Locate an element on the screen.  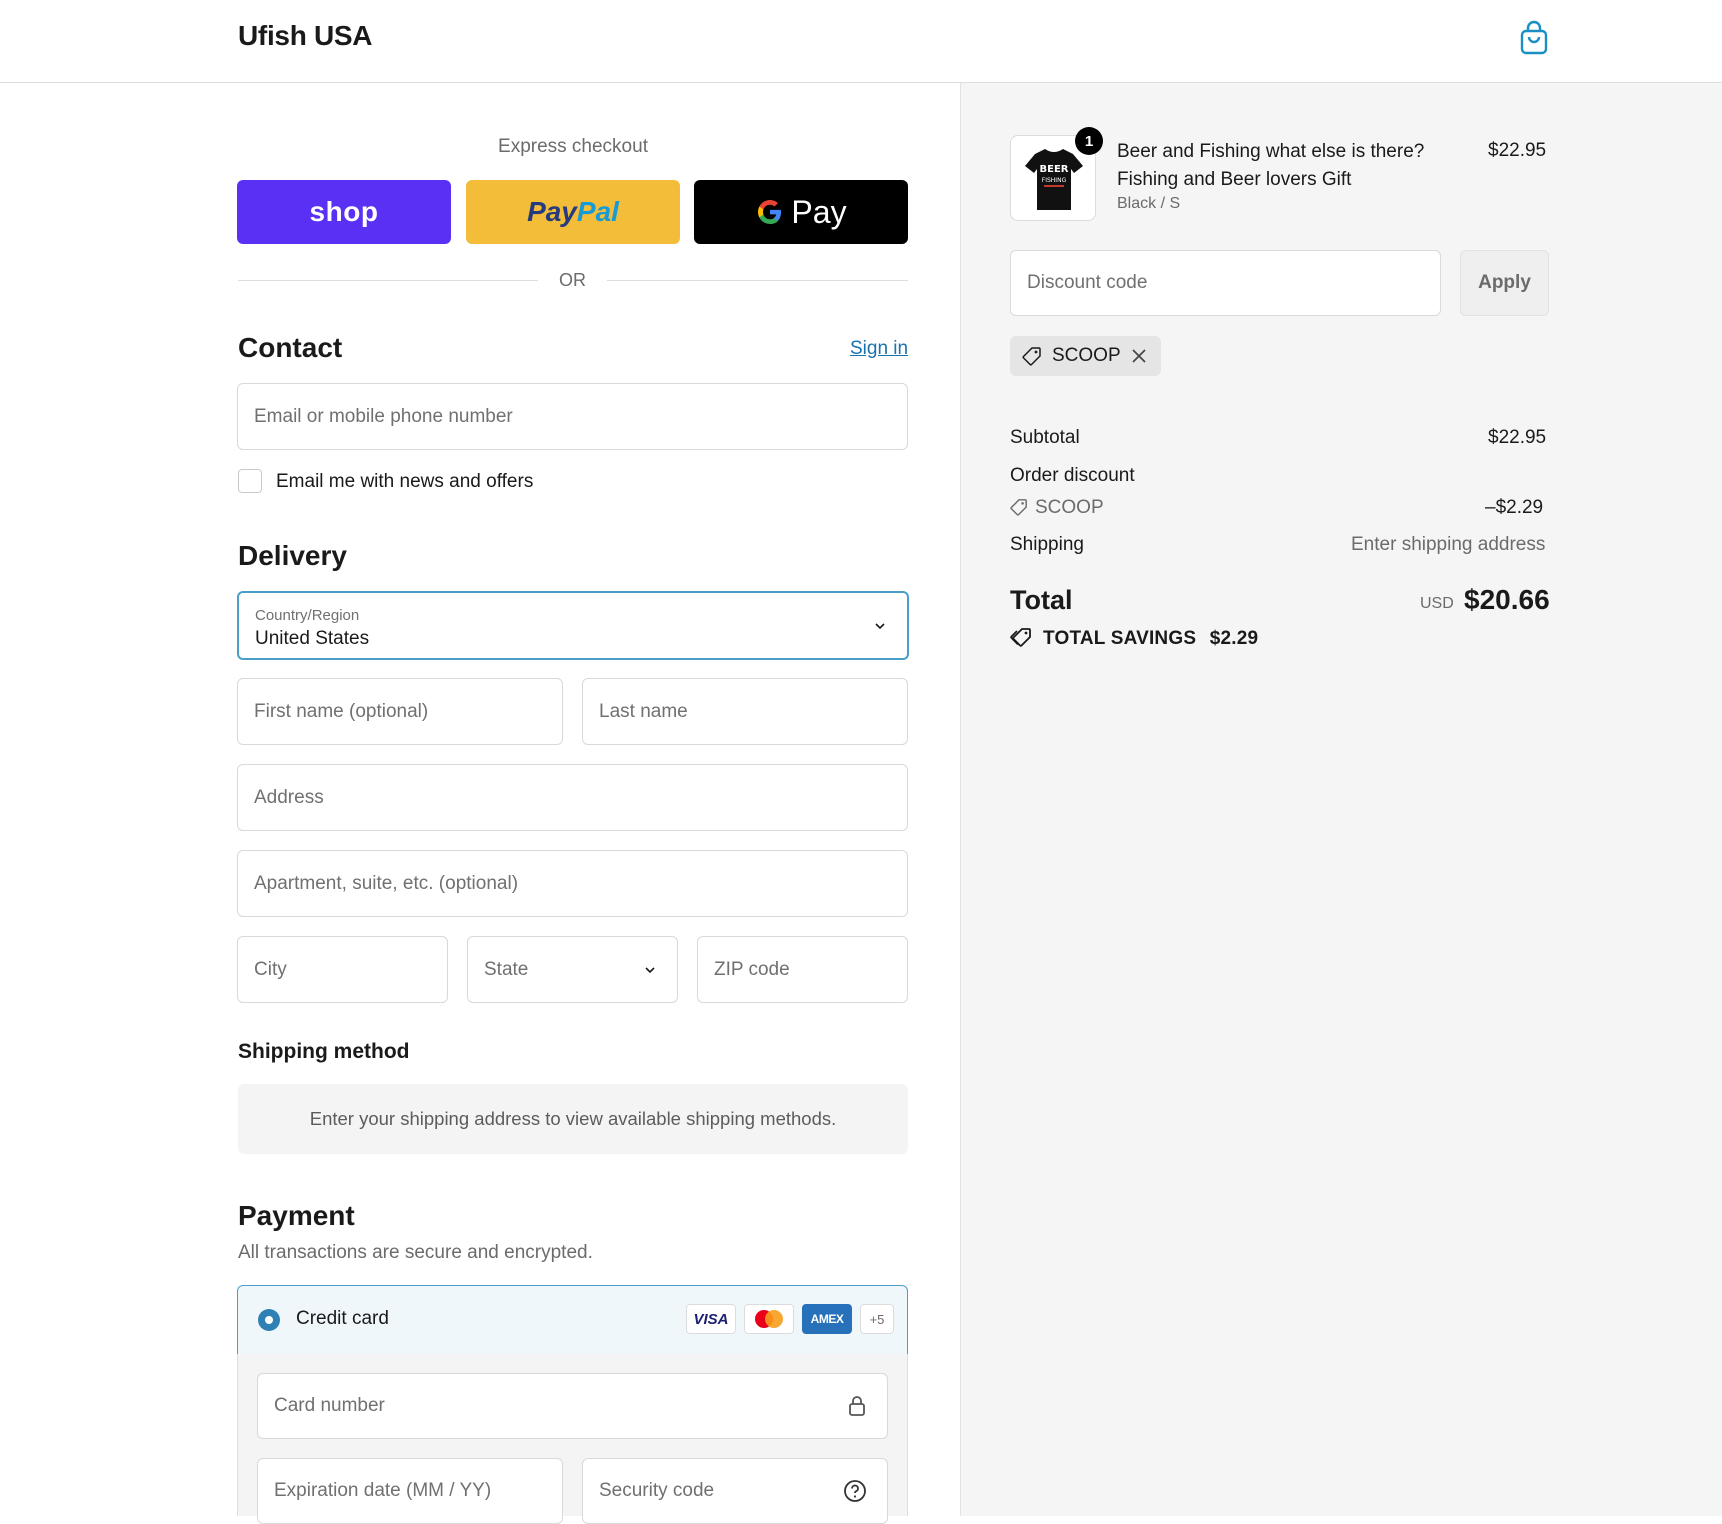
card-number-placeholder: Card number is located at coordinates (329, 1405).